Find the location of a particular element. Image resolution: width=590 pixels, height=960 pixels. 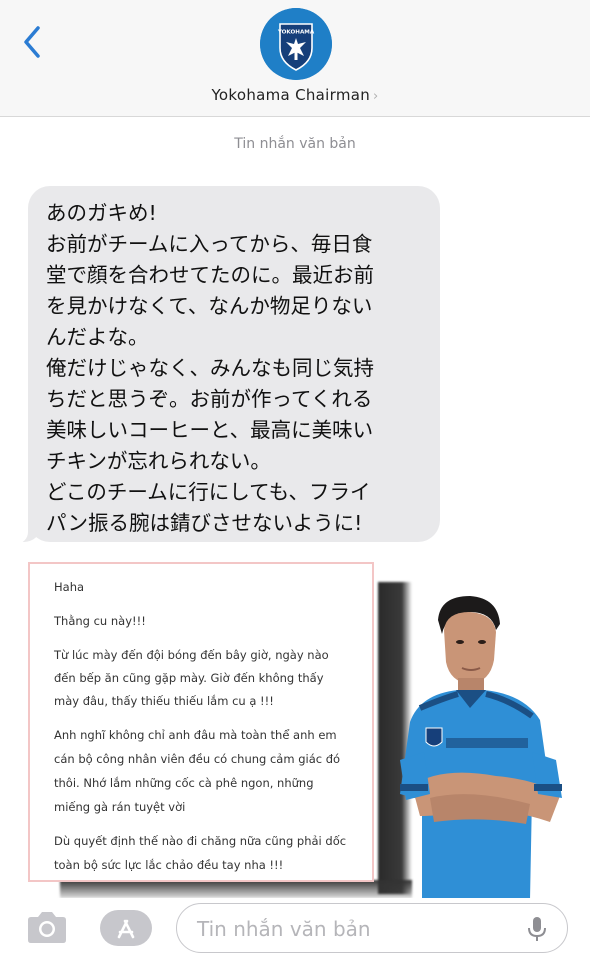

message-line: 堂で顔を合わせてたのに。最近お前 is located at coordinates (210, 275).